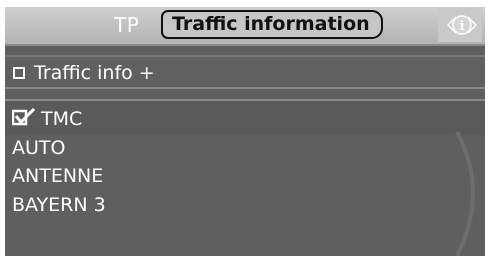  I want to click on station-list-item: BAYERN 3, so click(59, 205).